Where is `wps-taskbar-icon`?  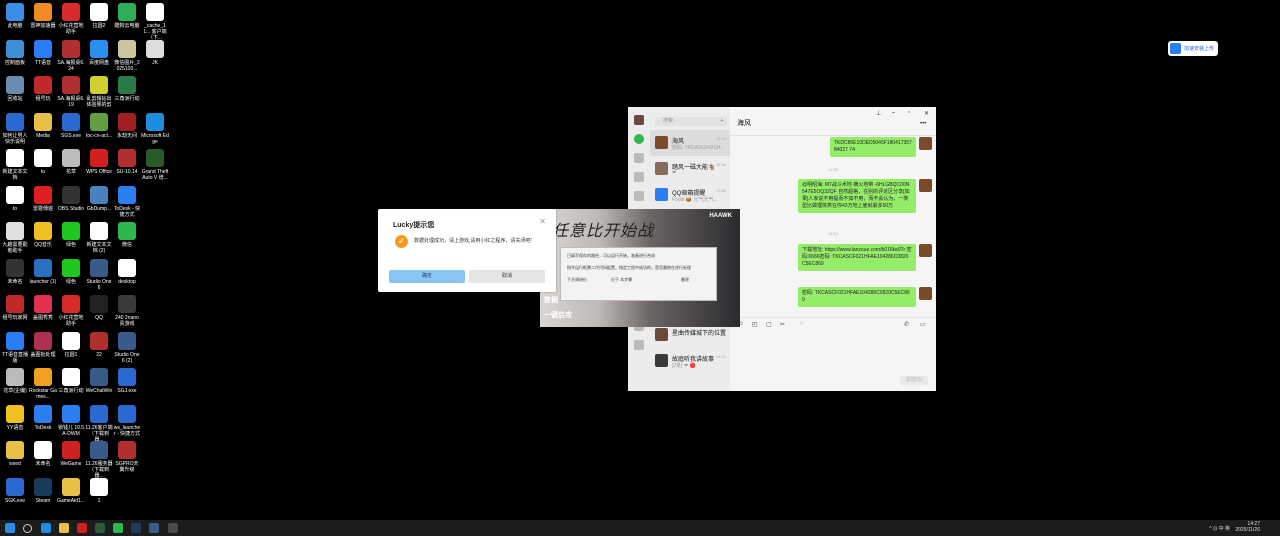 wps-taskbar-icon is located at coordinates (82, 528).